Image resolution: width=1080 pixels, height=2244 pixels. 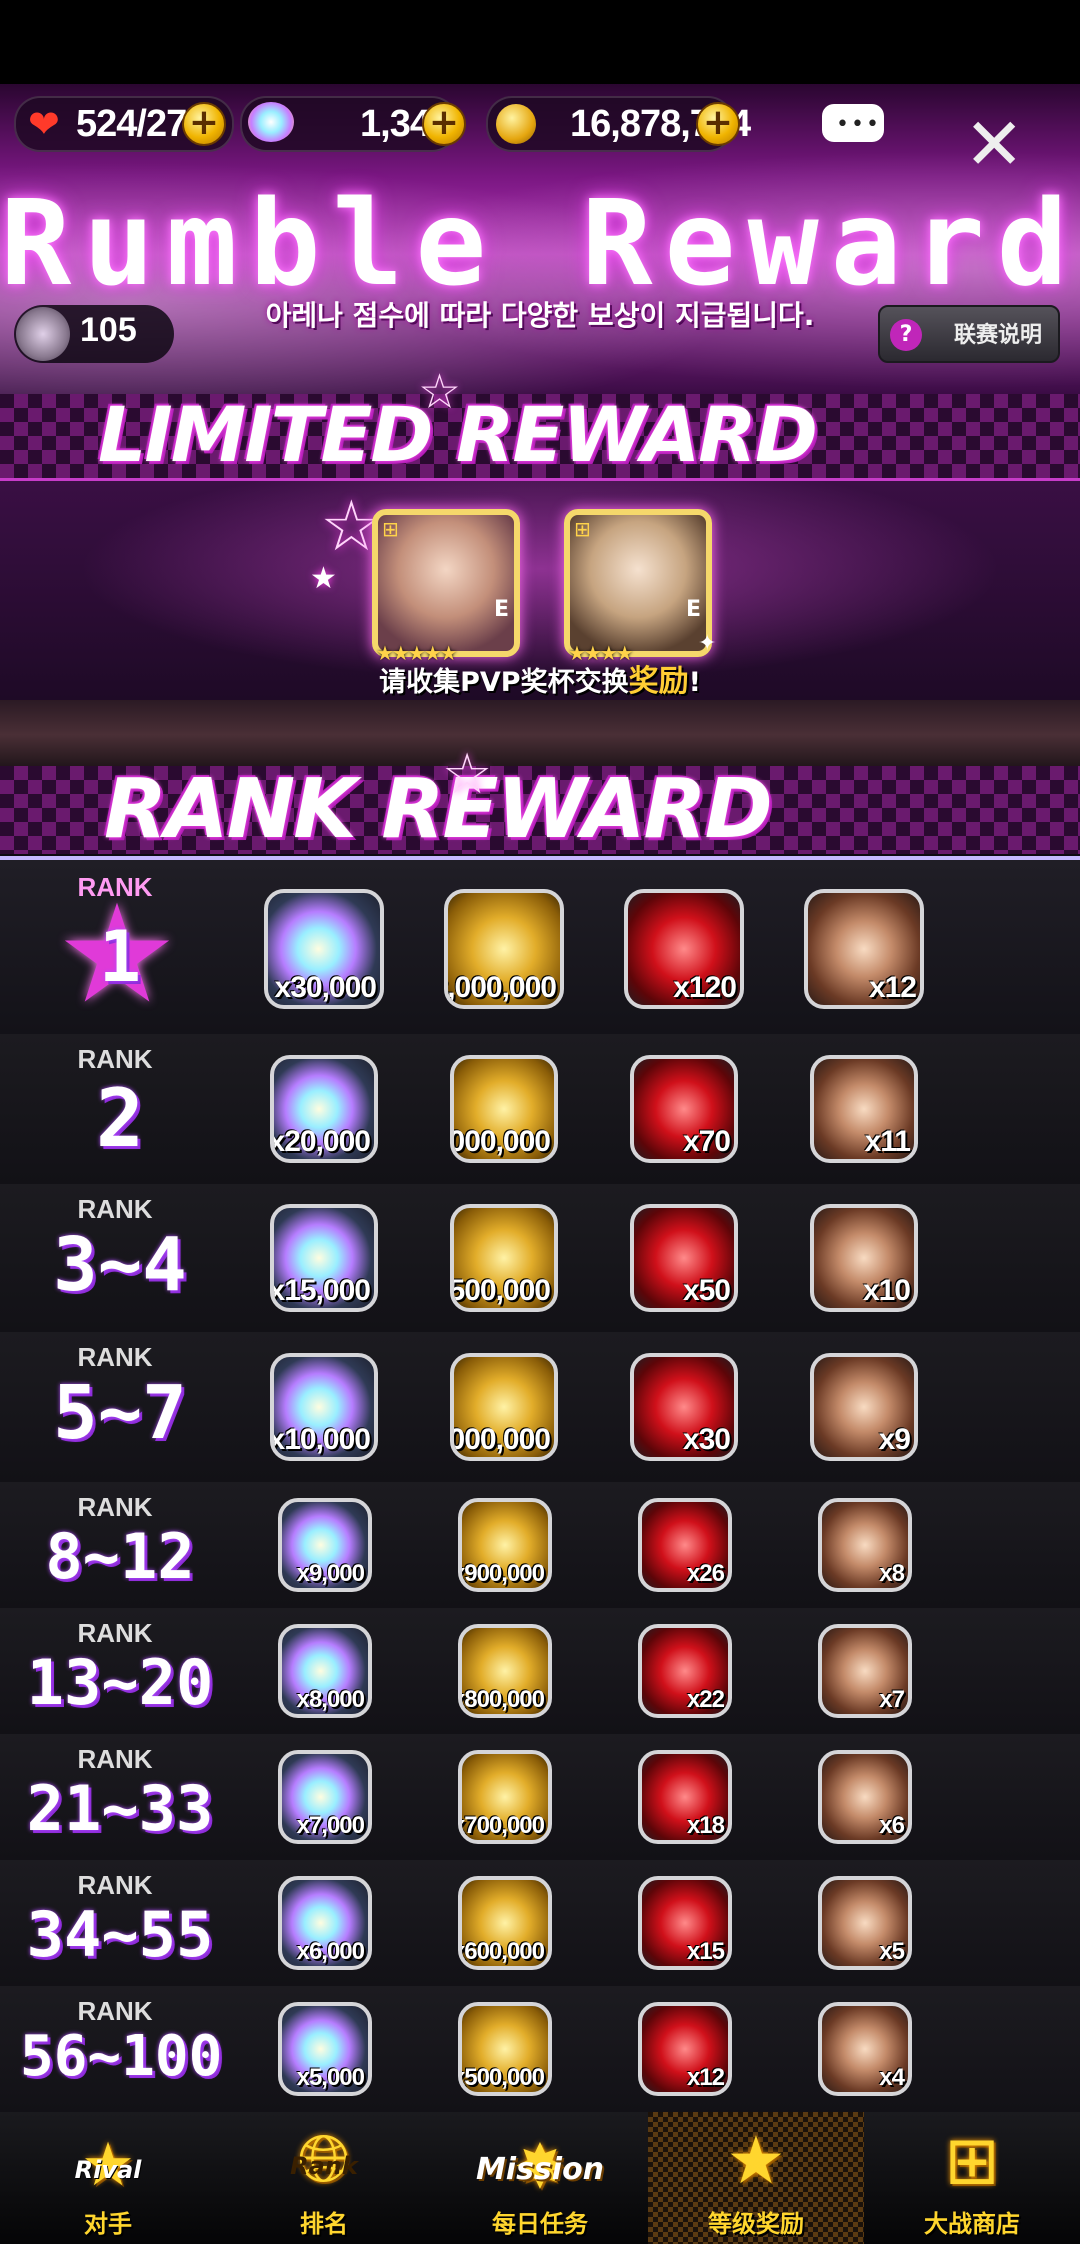 I want to click on trophy-reward: x4, so click(x=865, y=2049).